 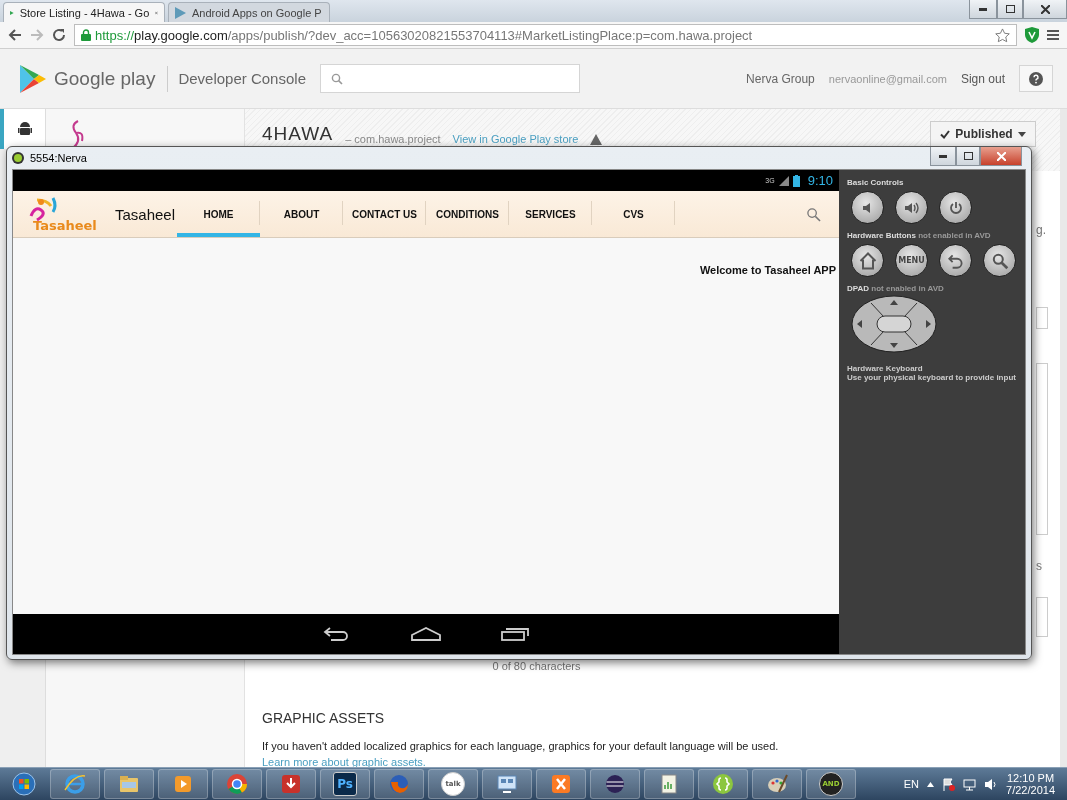 I want to click on eclipse-icon, so click(x=615, y=784).